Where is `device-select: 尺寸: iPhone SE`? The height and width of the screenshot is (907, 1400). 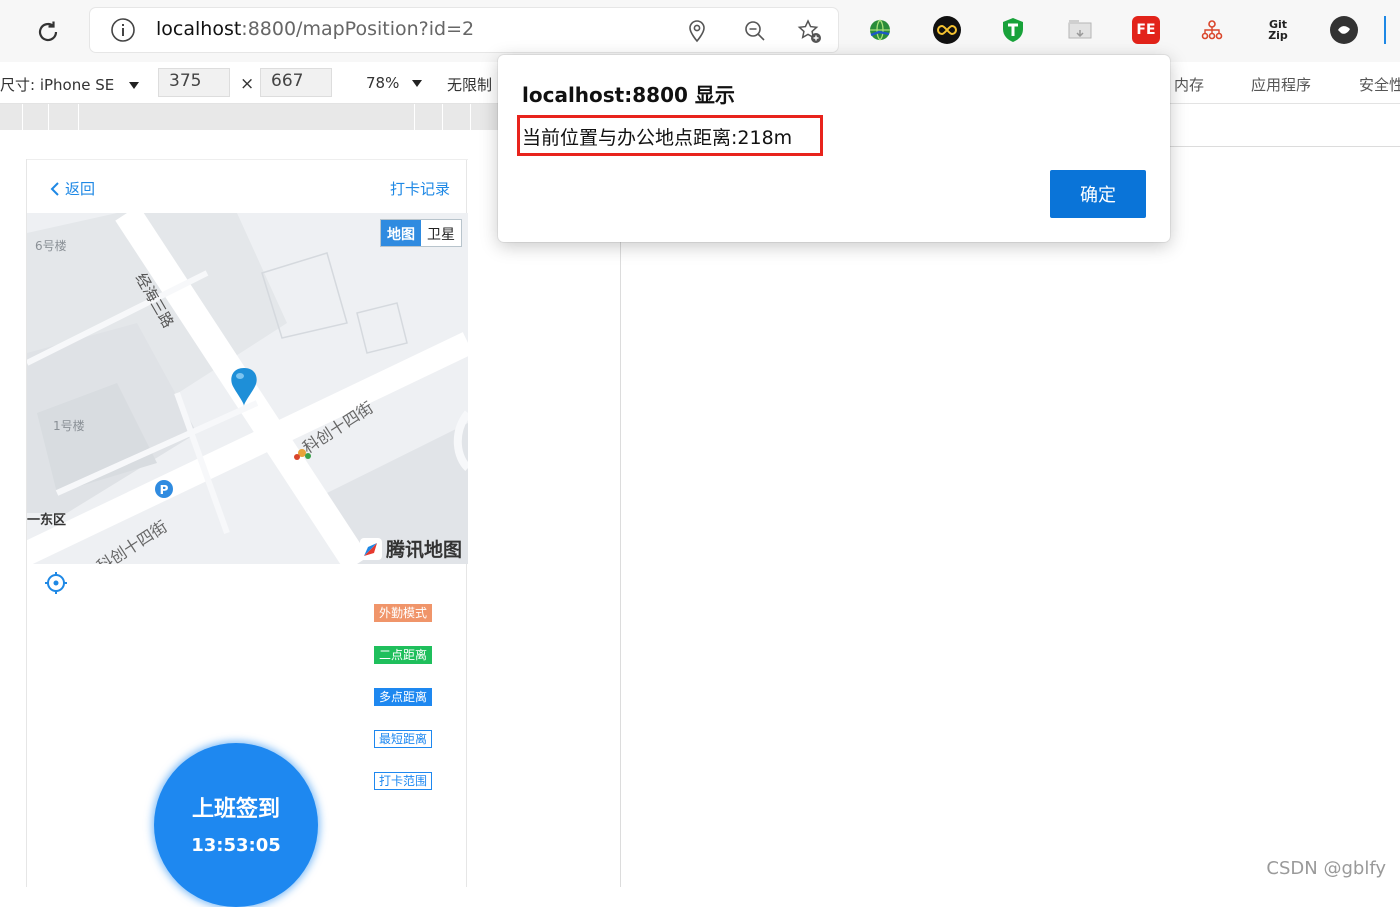
device-select: 尺寸: iPhone SE is located at coordinates (69, 84).